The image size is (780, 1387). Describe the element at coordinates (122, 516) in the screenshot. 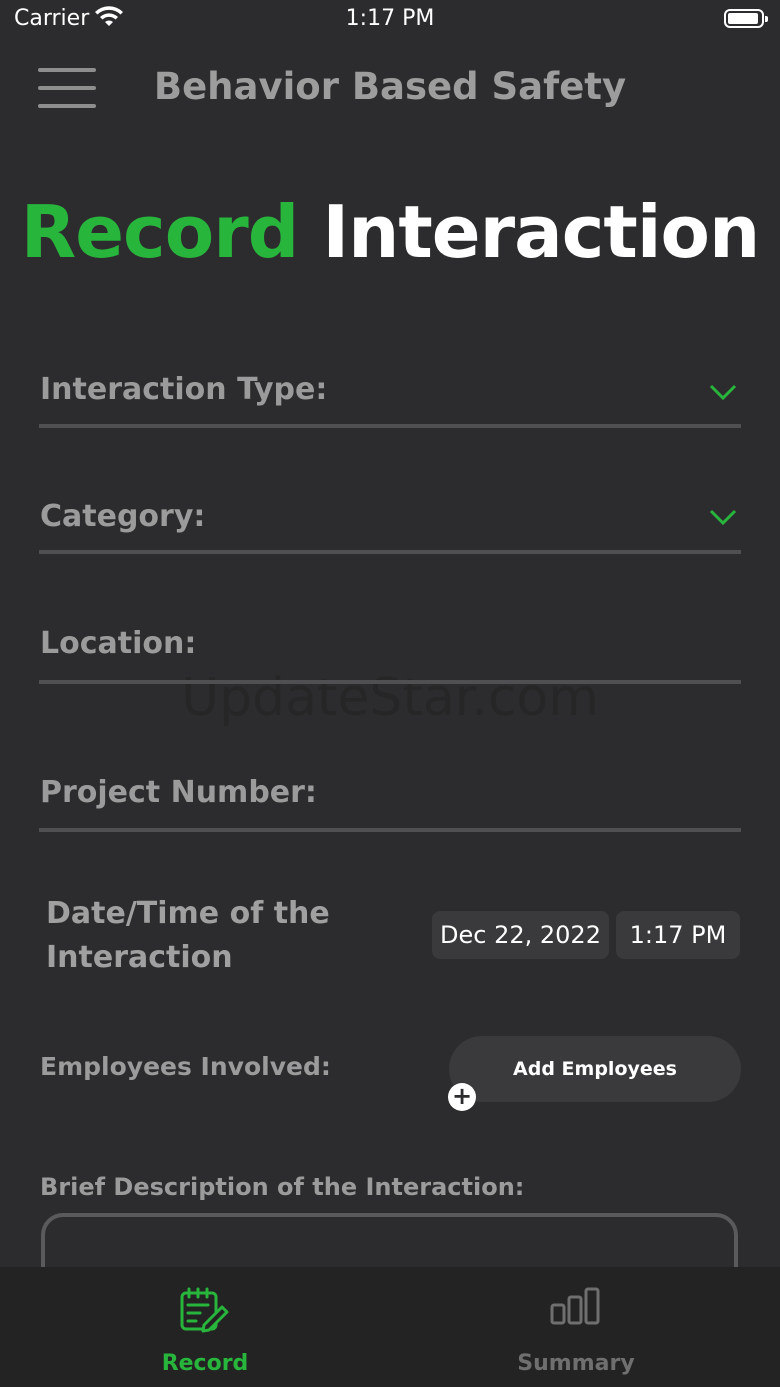

I see `category-dropdown-label: Category:` at that location.